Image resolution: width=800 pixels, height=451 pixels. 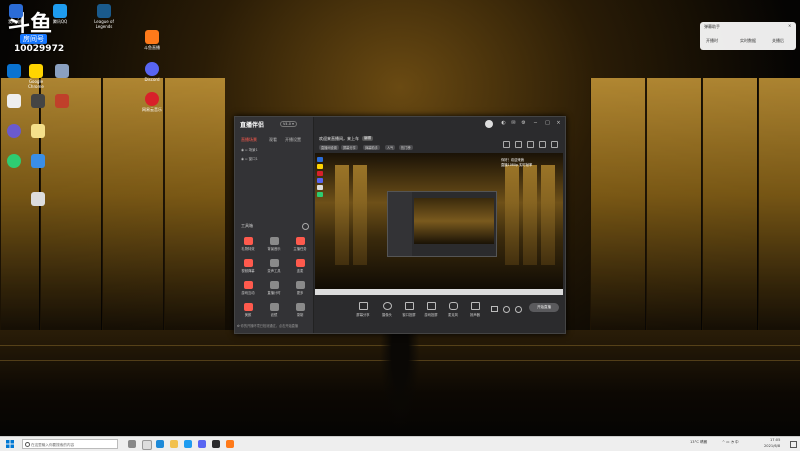 What do you see at coordinates (104, 24) in the screenshot?
I see `desktop-icon-label: League of Legends` at bounding box center [104, 24].